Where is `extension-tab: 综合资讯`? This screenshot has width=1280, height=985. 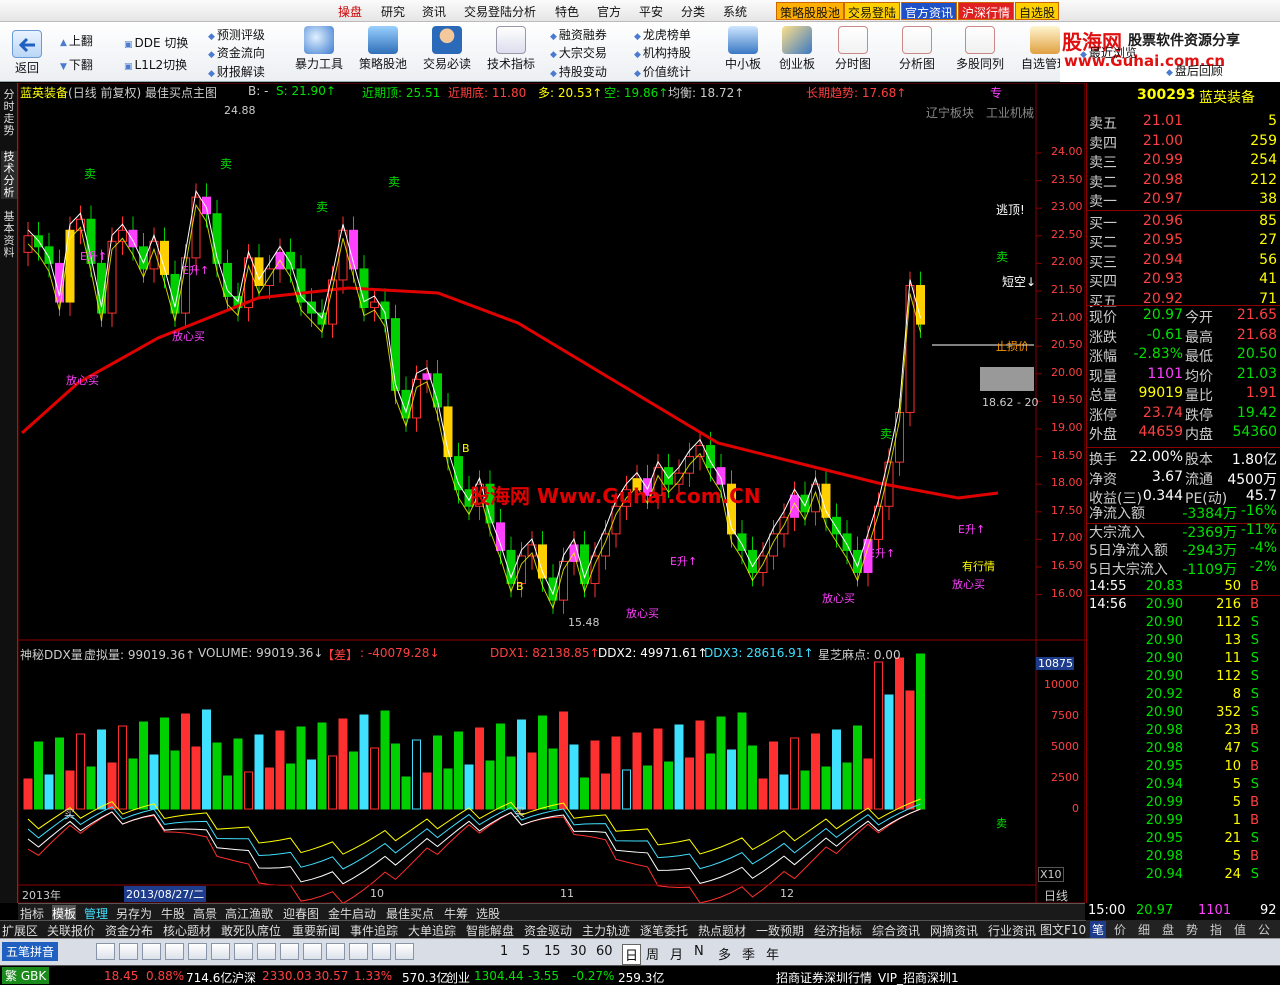
extension-tab: 综合资讯 is located at coordinates (896, 930).